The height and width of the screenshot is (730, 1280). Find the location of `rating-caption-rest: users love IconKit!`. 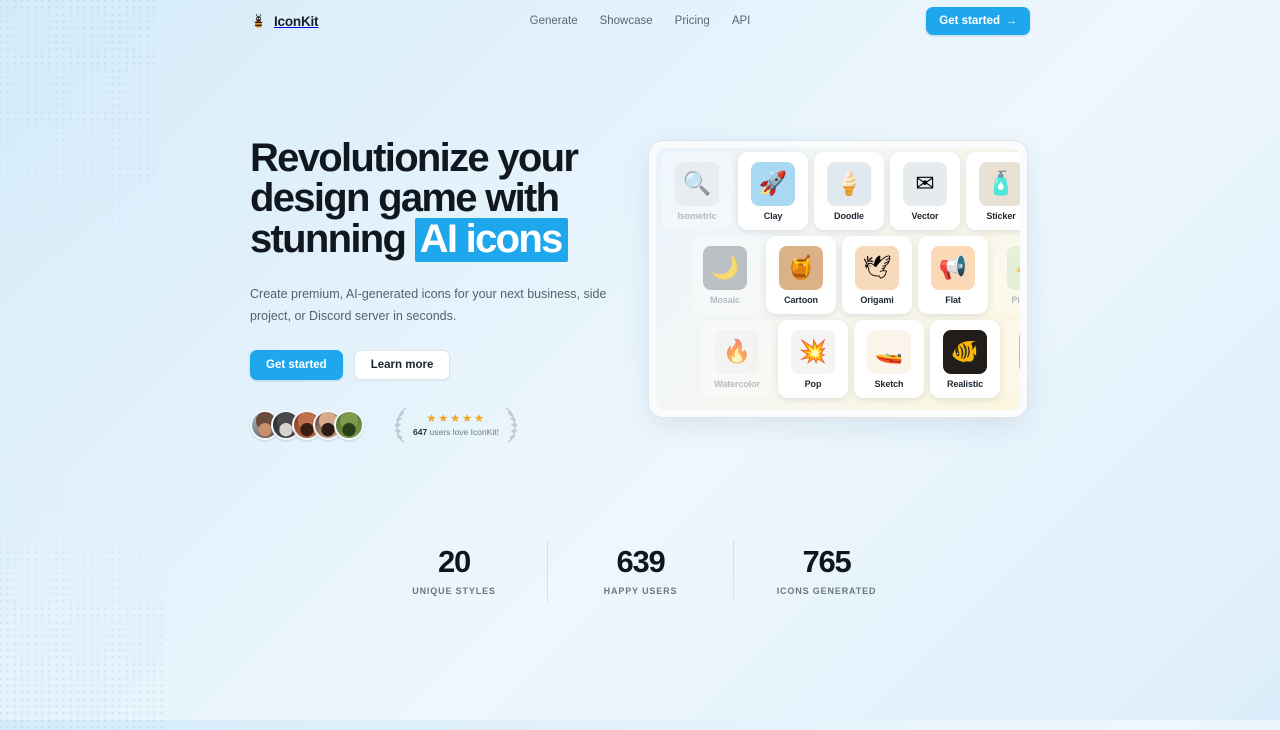

rating-caption-rest: users love IconKit! is located at coordinates (463, 432).